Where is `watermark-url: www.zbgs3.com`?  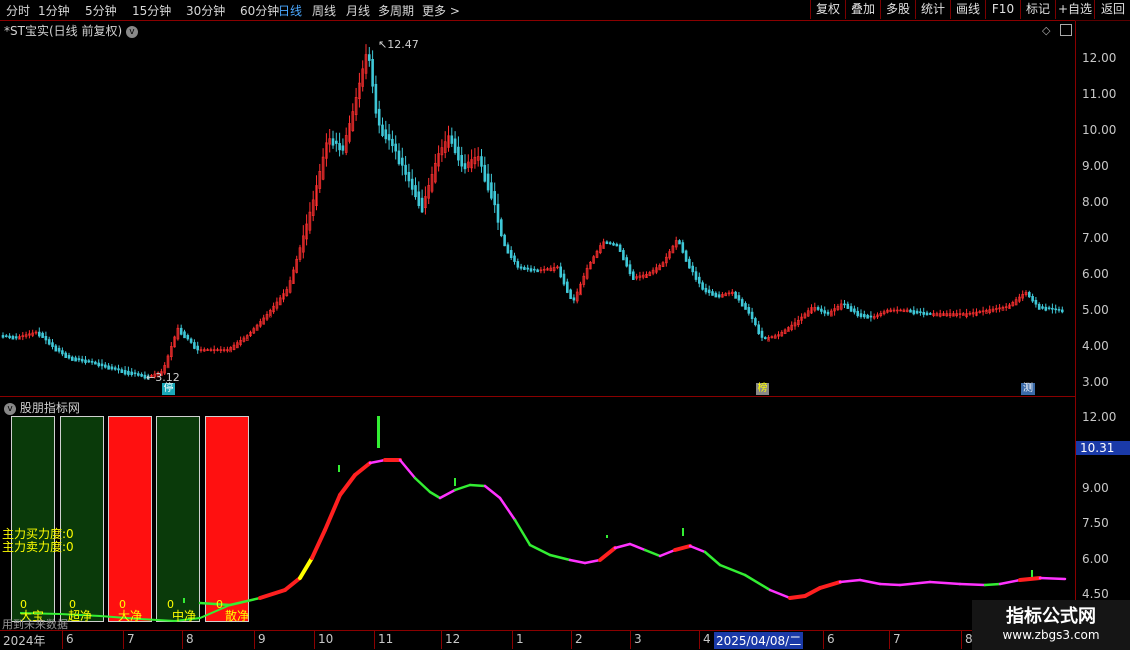
watermark-url: www.zbgs3.com is located at coordinates (1051, 635).